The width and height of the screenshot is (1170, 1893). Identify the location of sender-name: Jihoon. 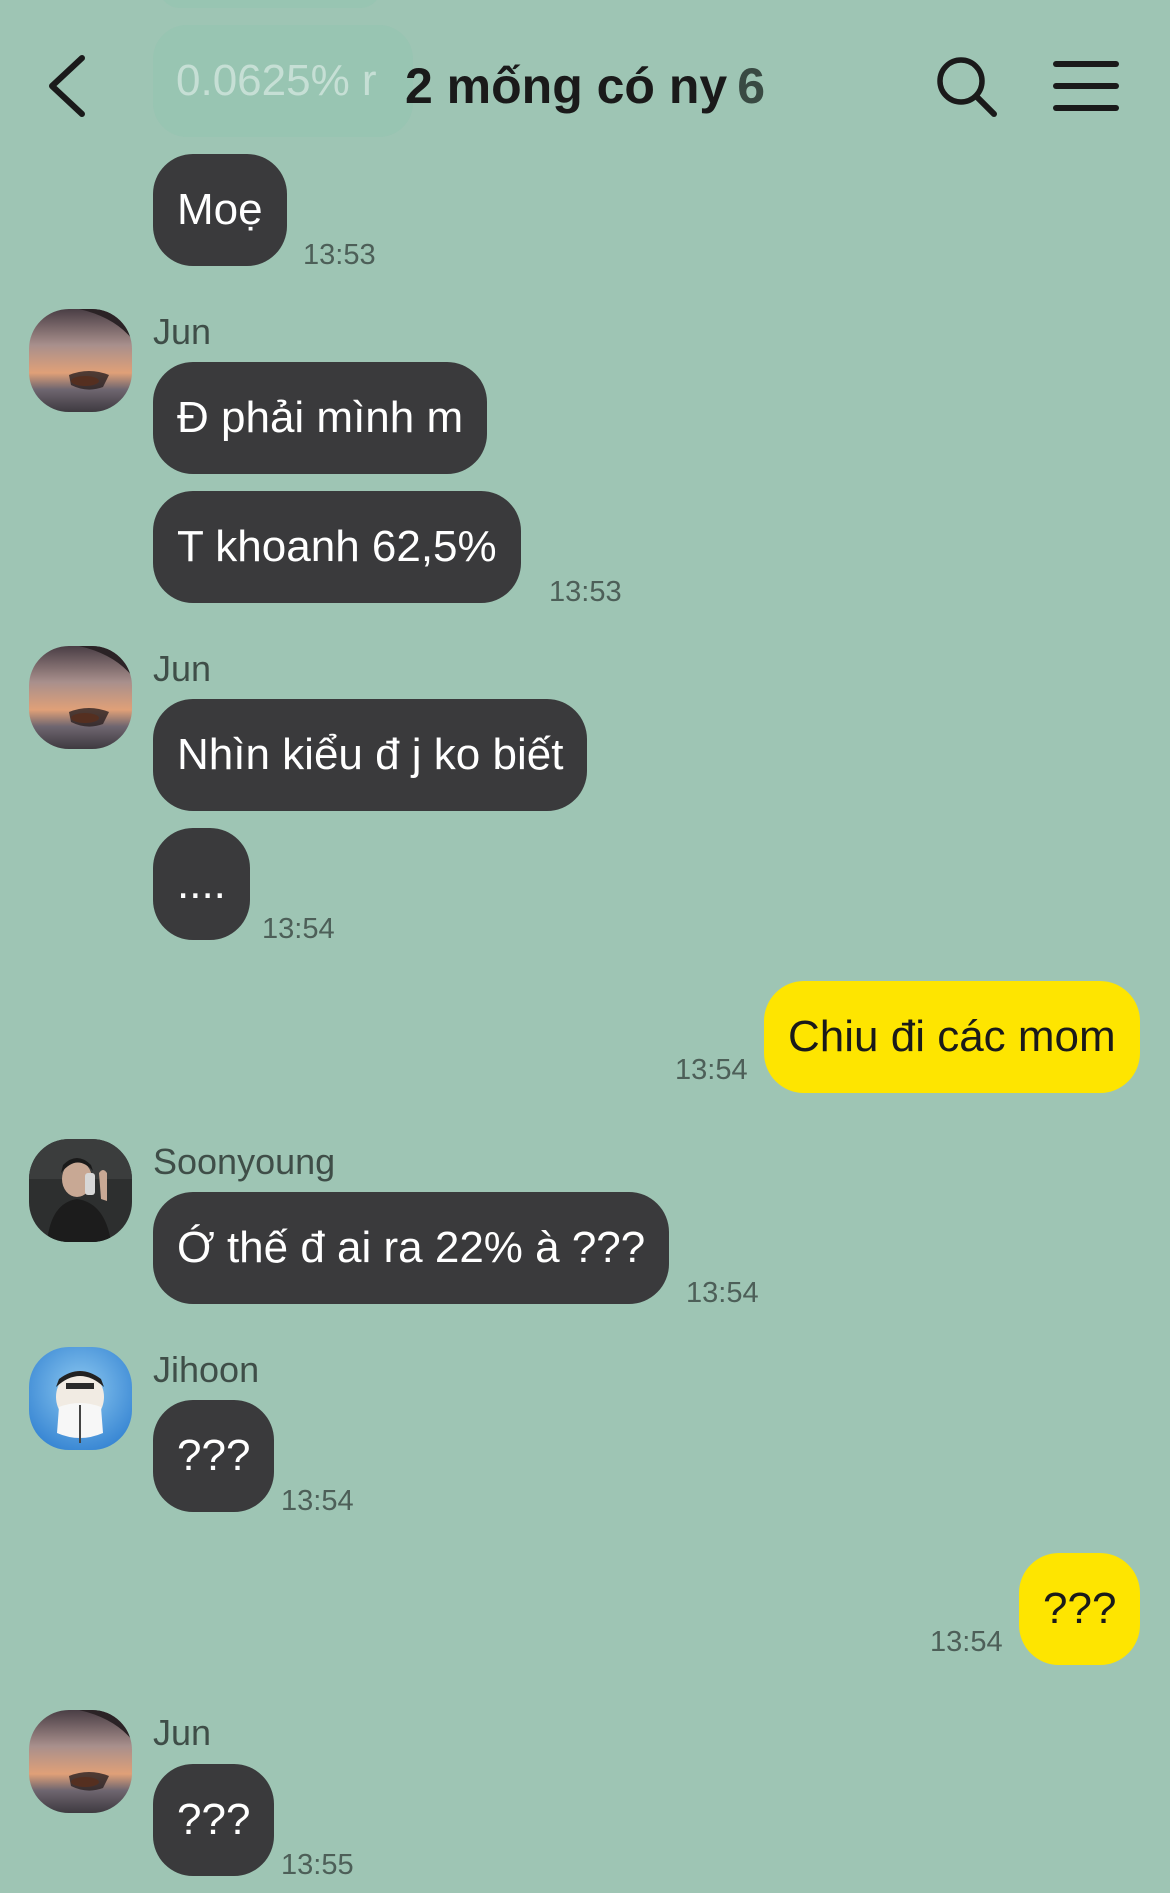
(206, 1369).